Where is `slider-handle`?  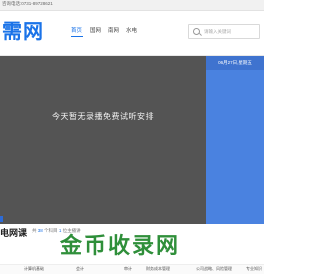 slider-handle is located at coordinates (1, 219).